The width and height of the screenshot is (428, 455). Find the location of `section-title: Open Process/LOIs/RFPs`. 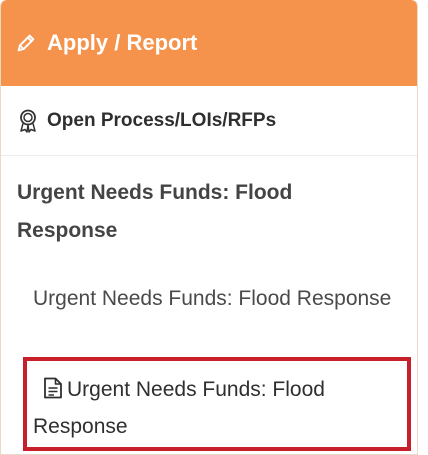

section-title: Open Process/LOIs/RFPs is located at coordinates (162, 120).